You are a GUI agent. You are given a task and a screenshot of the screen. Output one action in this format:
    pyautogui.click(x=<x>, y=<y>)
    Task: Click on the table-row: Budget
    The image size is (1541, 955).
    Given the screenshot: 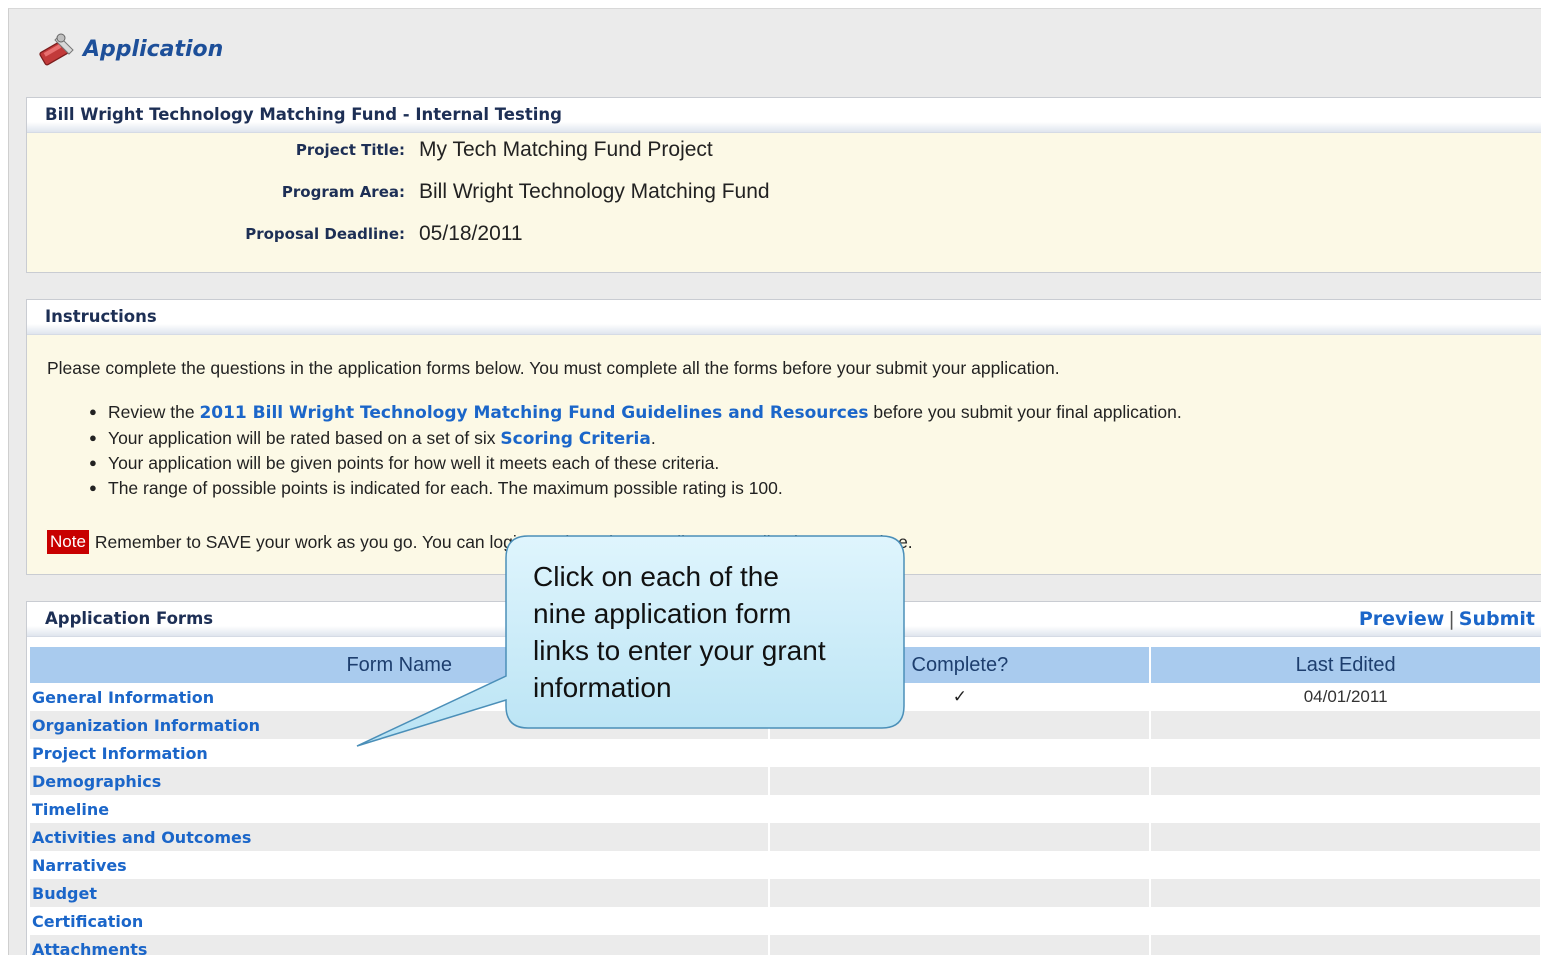 What is the action you would take?
    pyautogui.click(x=785, y=893)
    